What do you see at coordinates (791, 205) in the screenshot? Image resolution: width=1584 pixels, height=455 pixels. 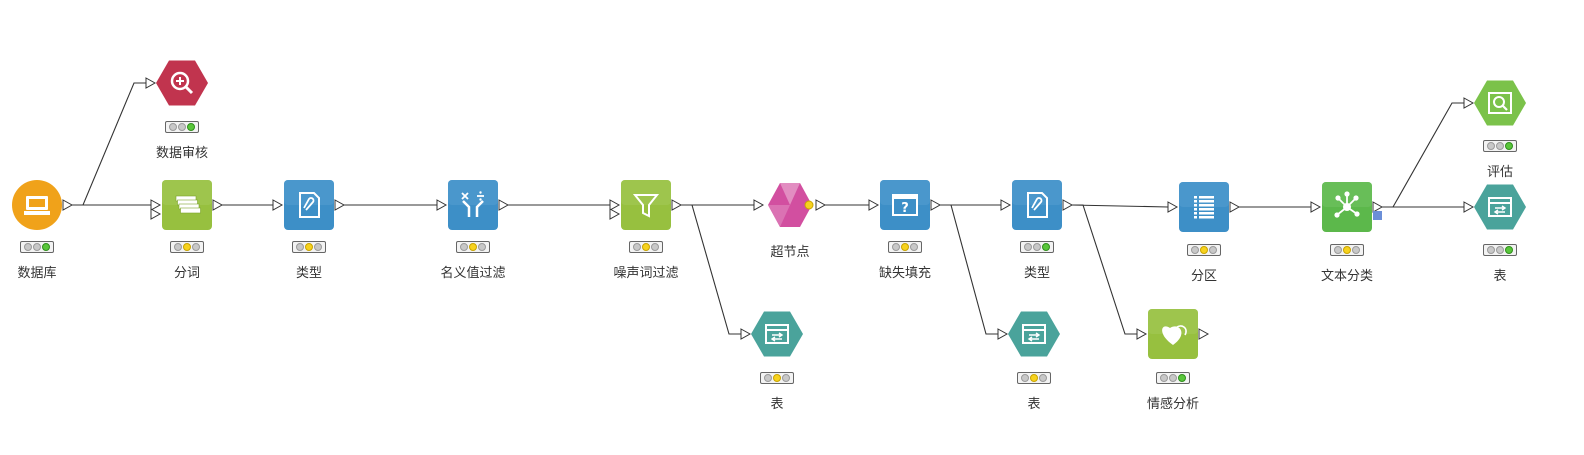 I see `node-super` at bounding box center [791, 205].